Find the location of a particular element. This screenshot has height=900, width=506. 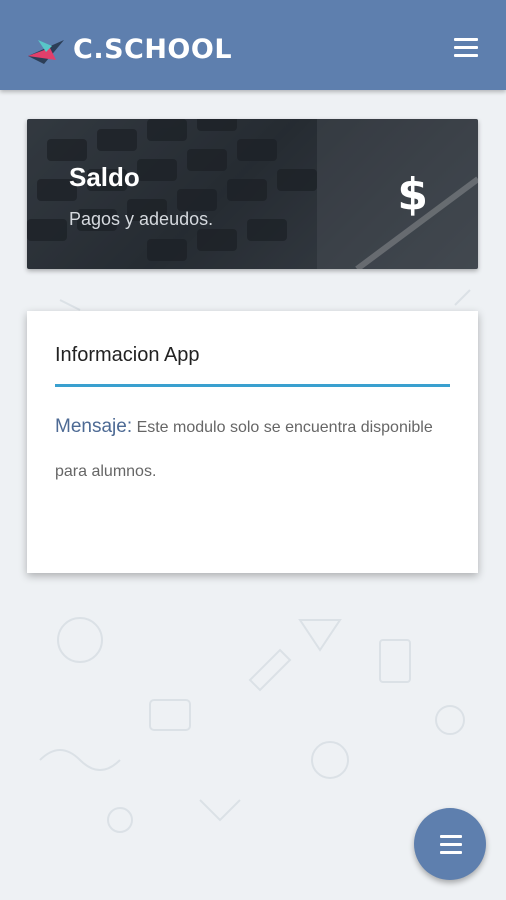

floating-menu-button is located at coordinates (450, 844).